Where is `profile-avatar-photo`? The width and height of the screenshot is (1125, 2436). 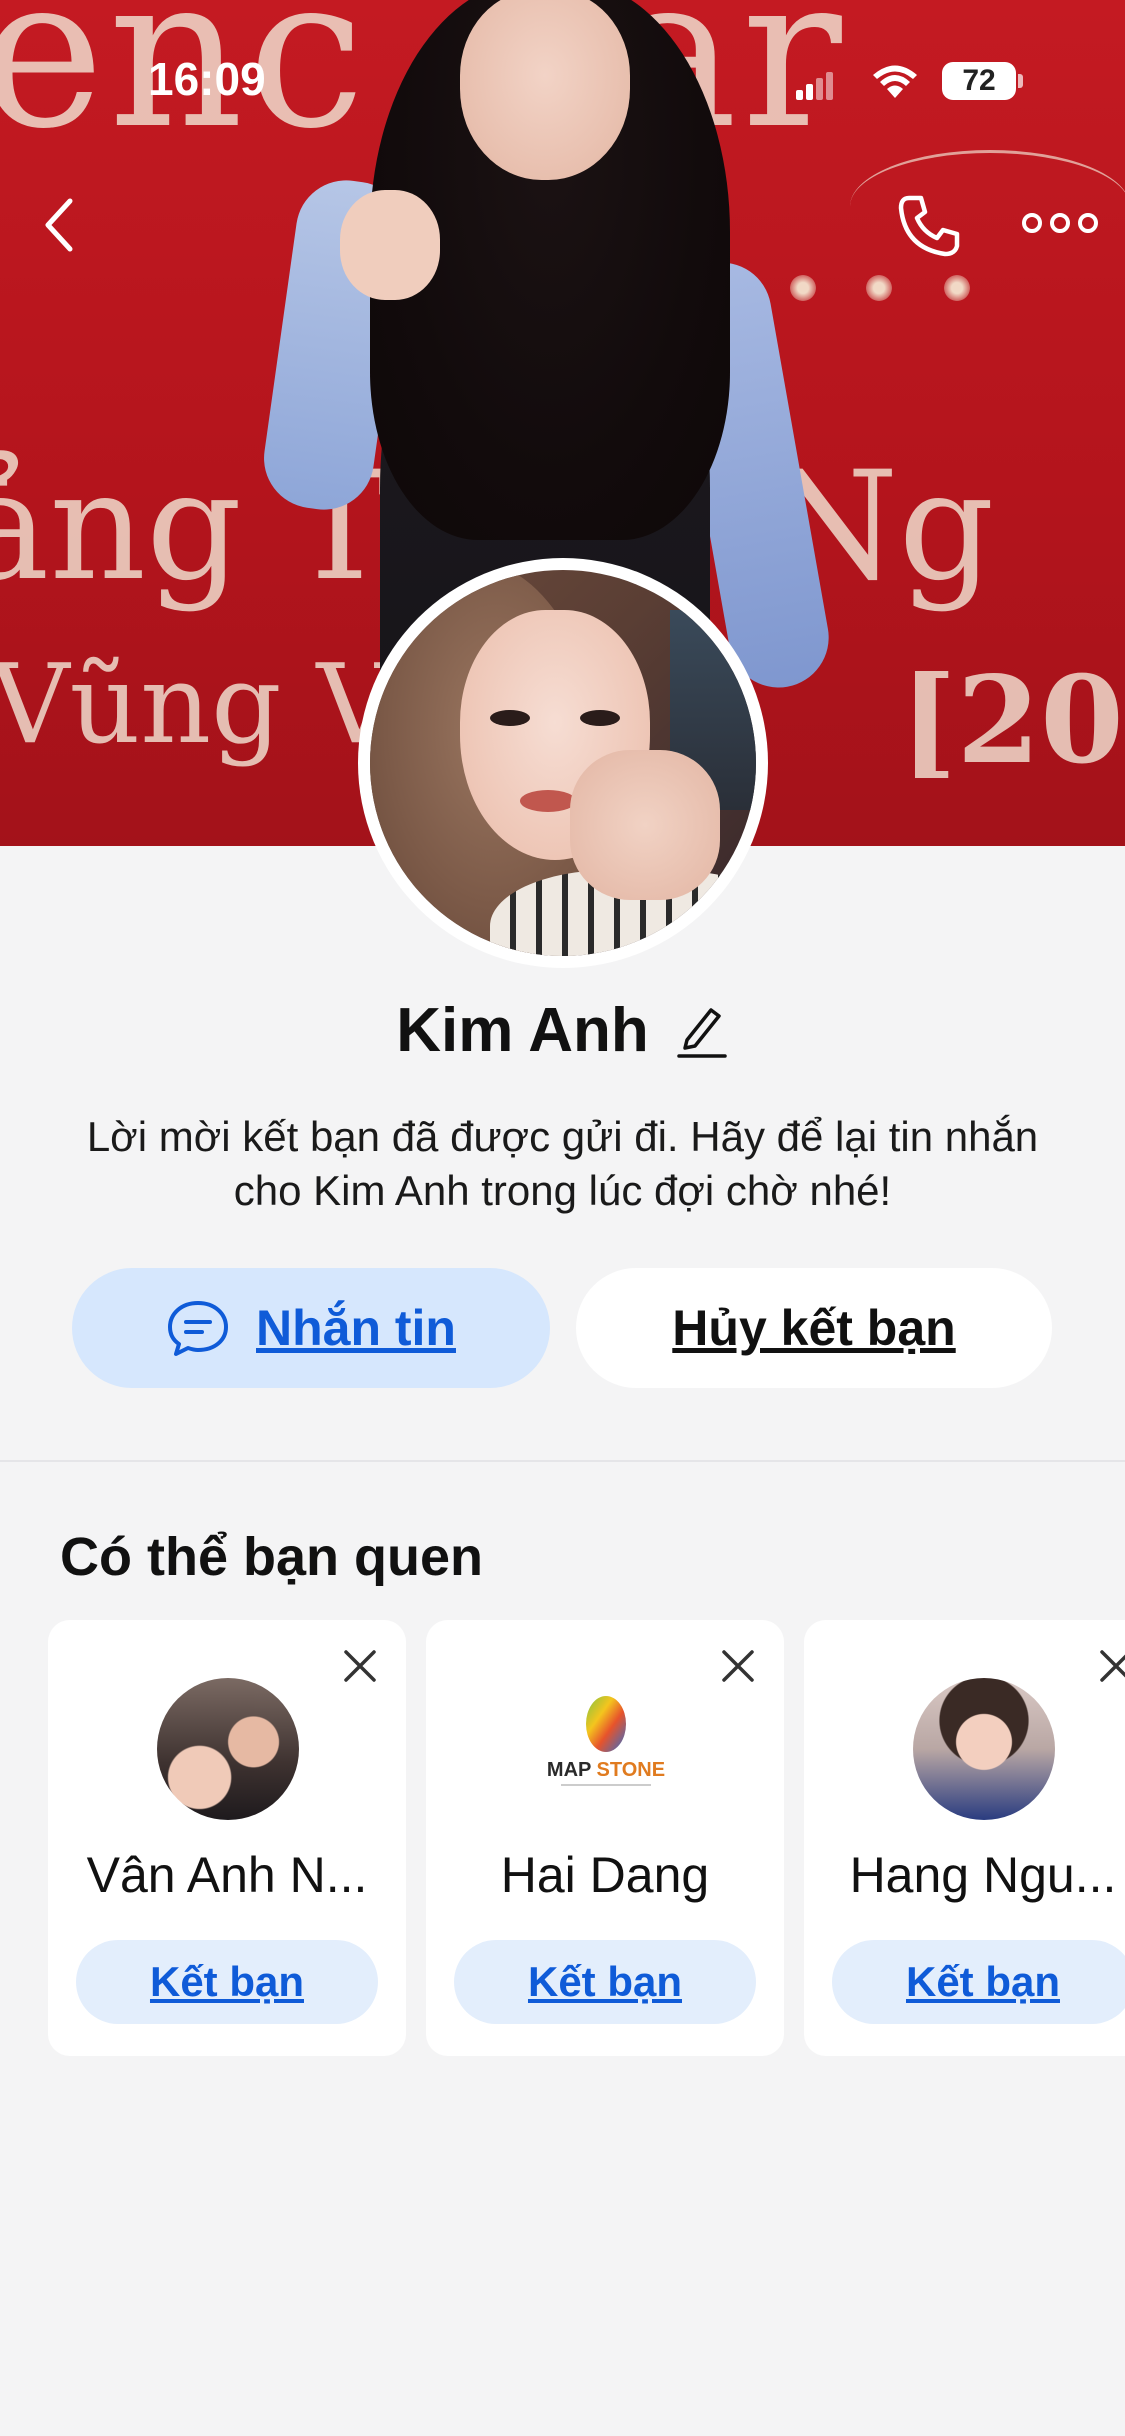
profile-avatar-photo is located at coordinates (563, 763).